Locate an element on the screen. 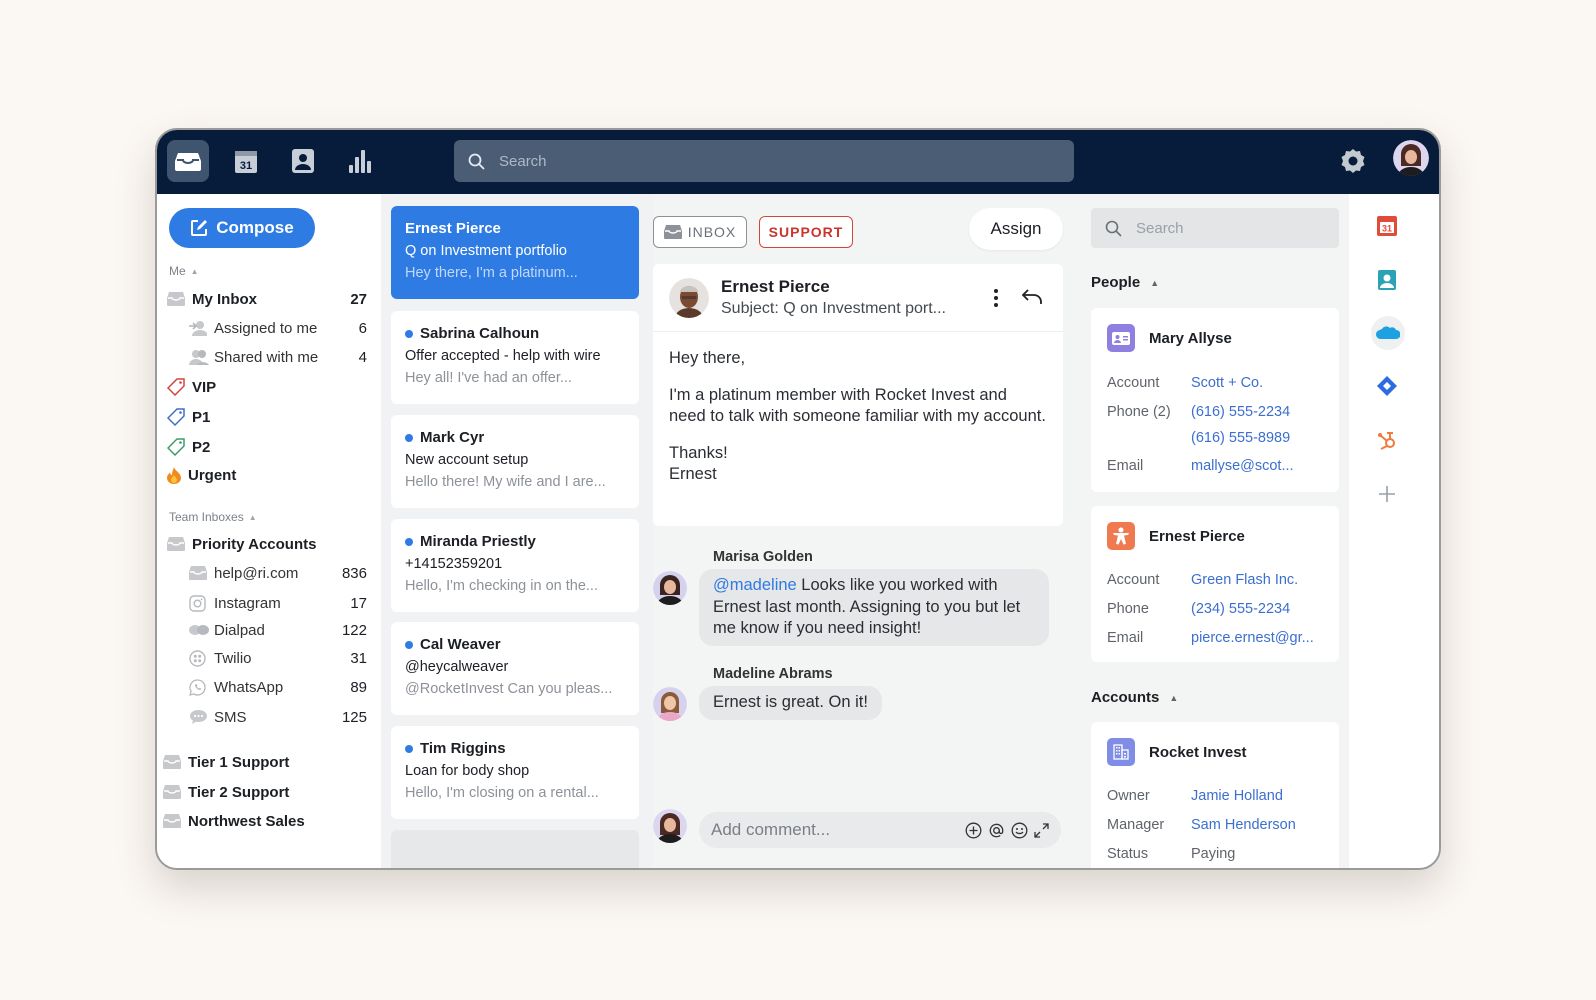  twilio-icon is located at coordinates (200, 658).